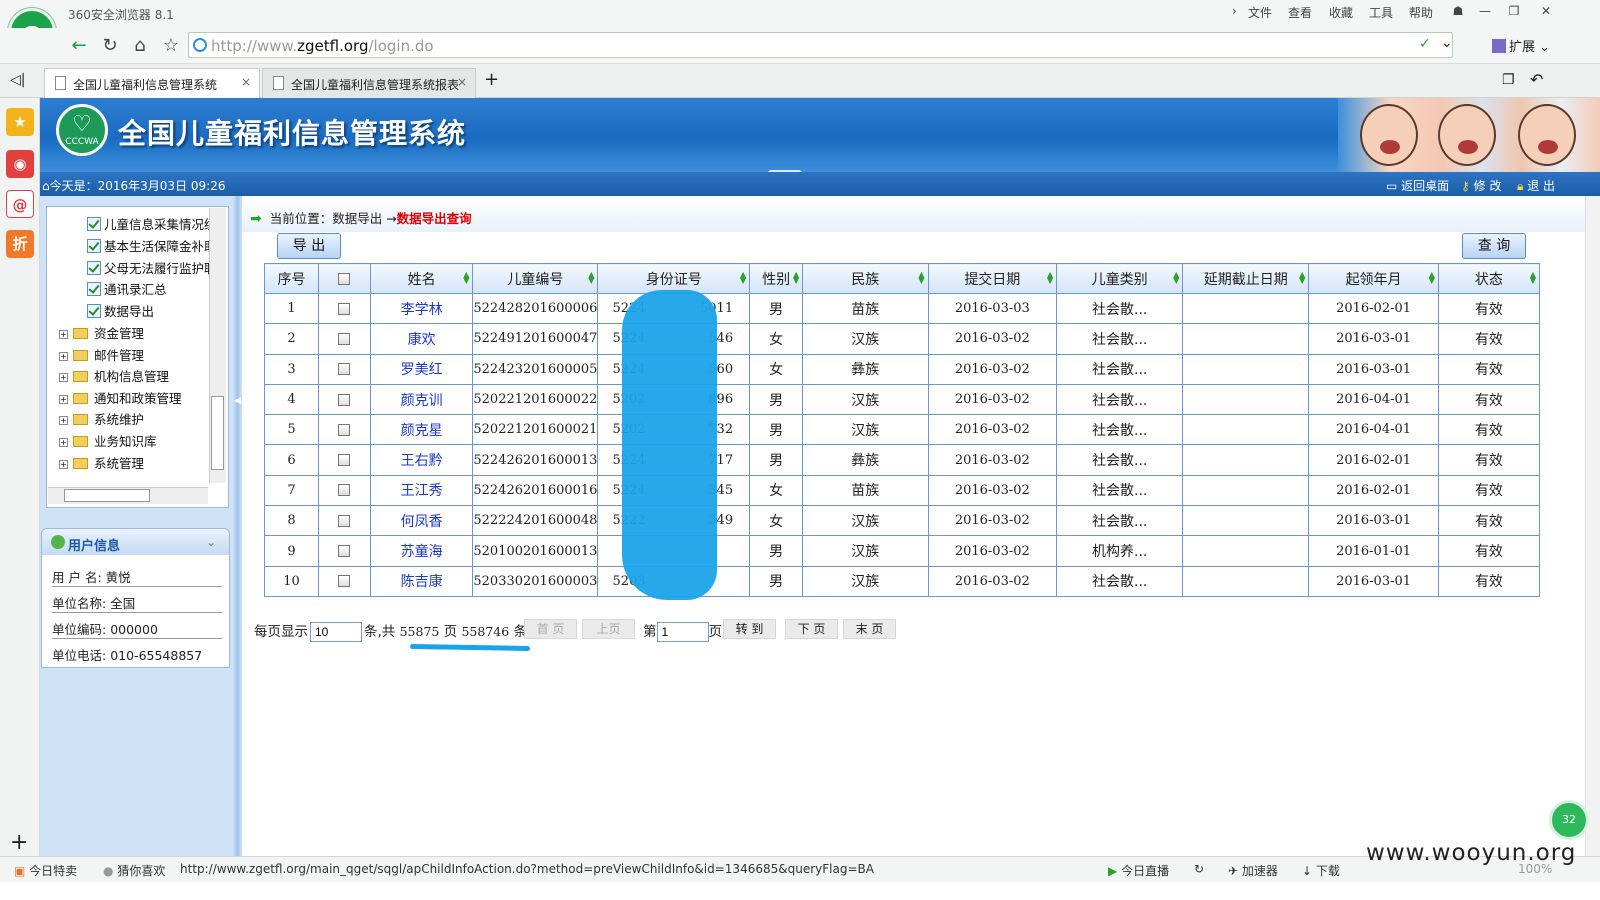 This screenshot has width=1600, height=900. Describe the element at coordinates (171, 46) in the screenshot. I see `star-icon: ☆` at that location.